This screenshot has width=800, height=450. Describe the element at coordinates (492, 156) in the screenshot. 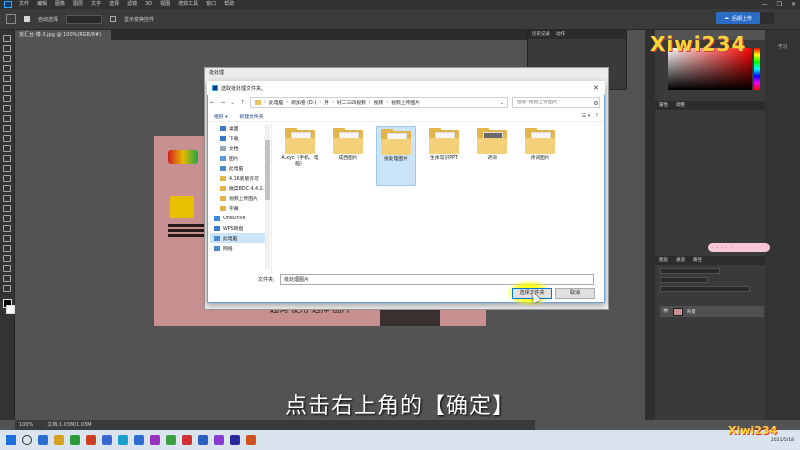

I see `folder-item: 诗词` at that location.